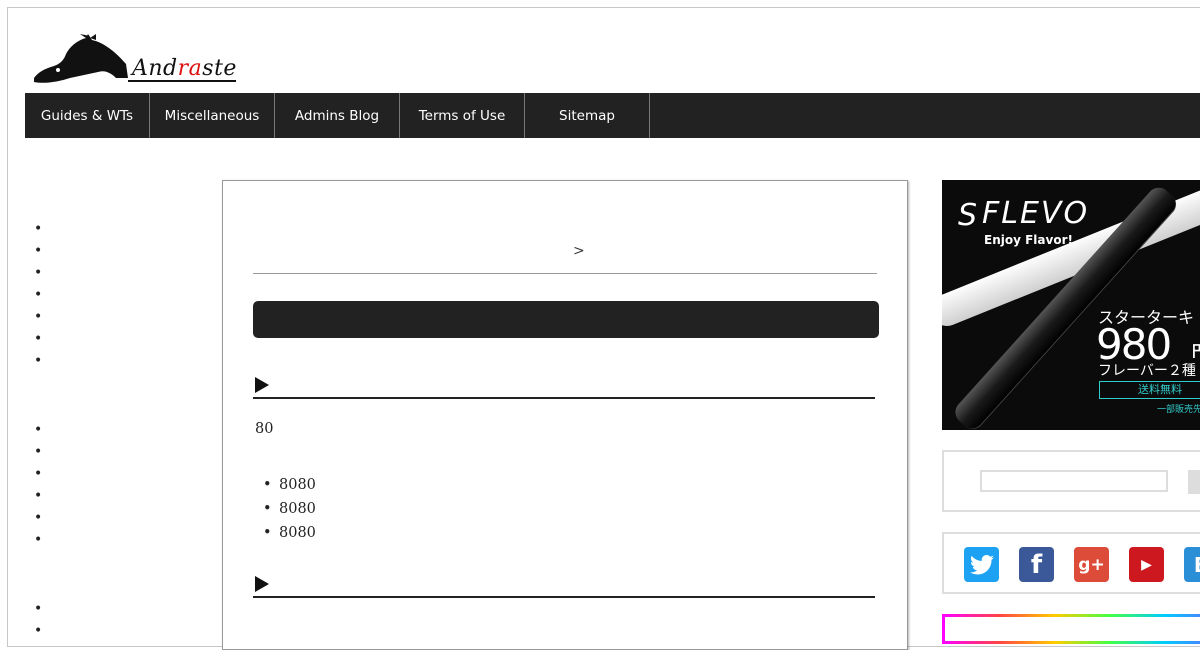  I want to click on horse-head-icon, so click(81, 58).